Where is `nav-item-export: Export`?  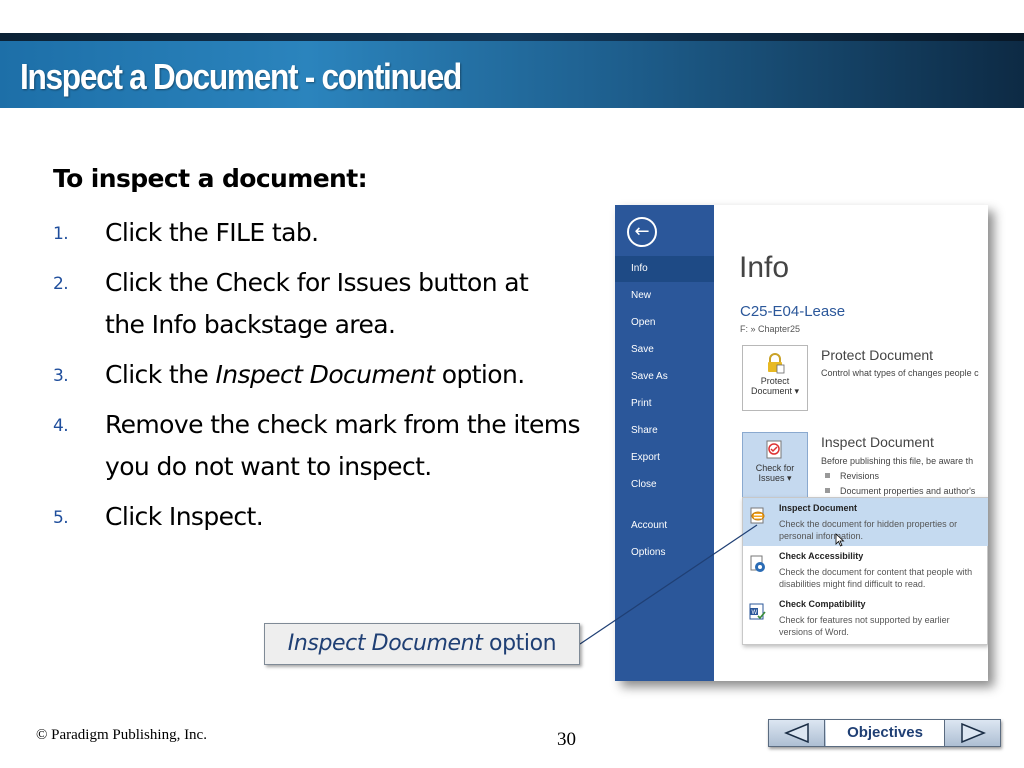 nav-item-export: Export is located at coordinates (664, 458).